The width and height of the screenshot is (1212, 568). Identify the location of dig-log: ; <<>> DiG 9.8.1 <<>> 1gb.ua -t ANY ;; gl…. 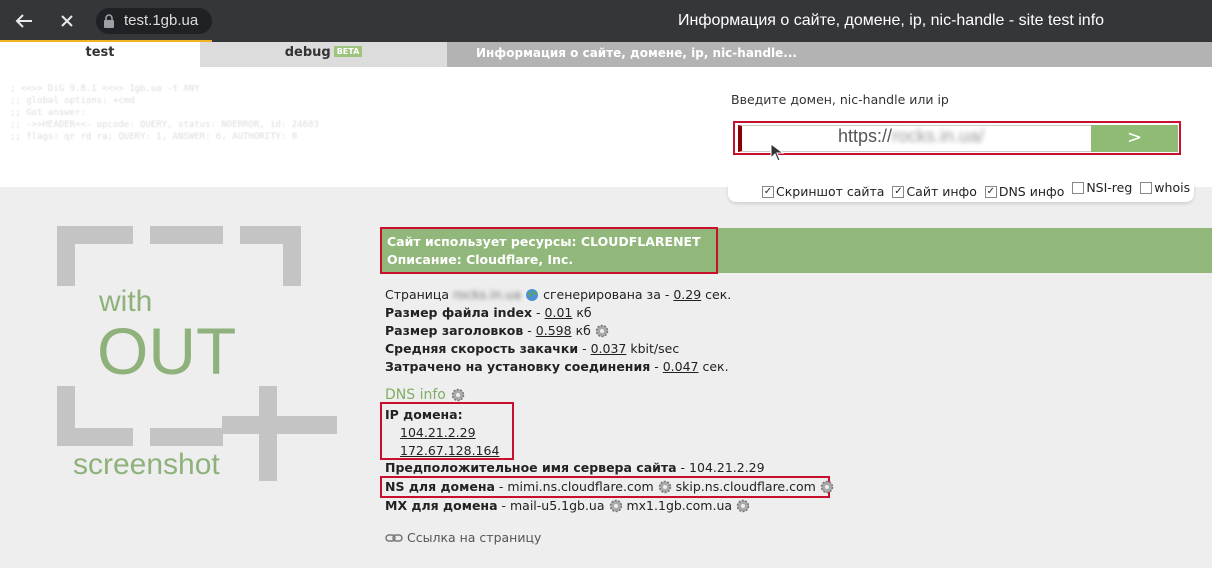
(164, 113).